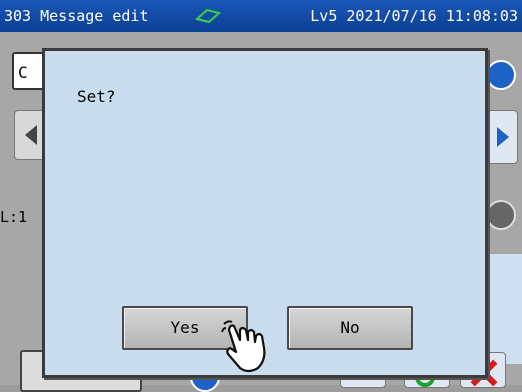  Describe the element at coordinates (501, 75) in the screenshot. I see `edit-icon` at that location.